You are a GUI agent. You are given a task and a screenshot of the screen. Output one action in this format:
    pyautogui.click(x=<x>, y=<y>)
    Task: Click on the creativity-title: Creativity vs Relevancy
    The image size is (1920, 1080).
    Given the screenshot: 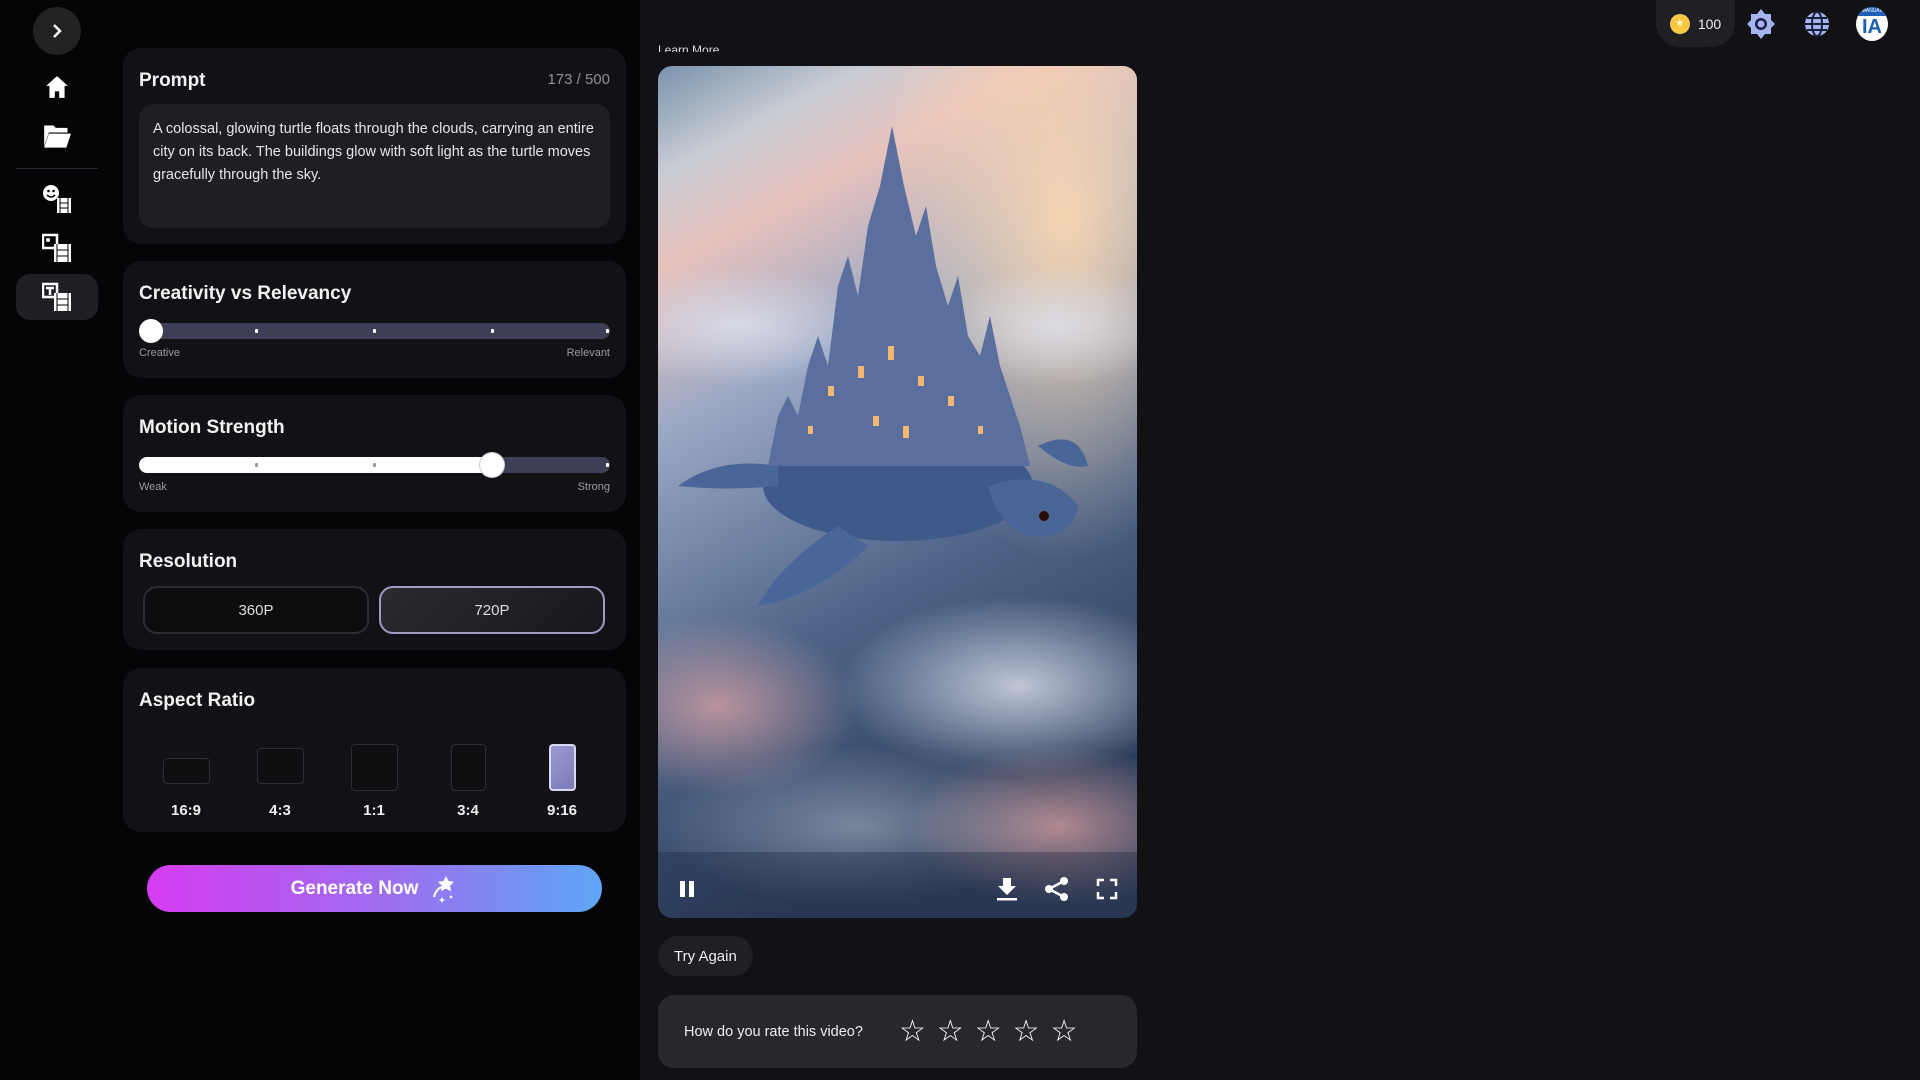 What is the action you would take?
    pyautogui.click(x=245, y=293)
    